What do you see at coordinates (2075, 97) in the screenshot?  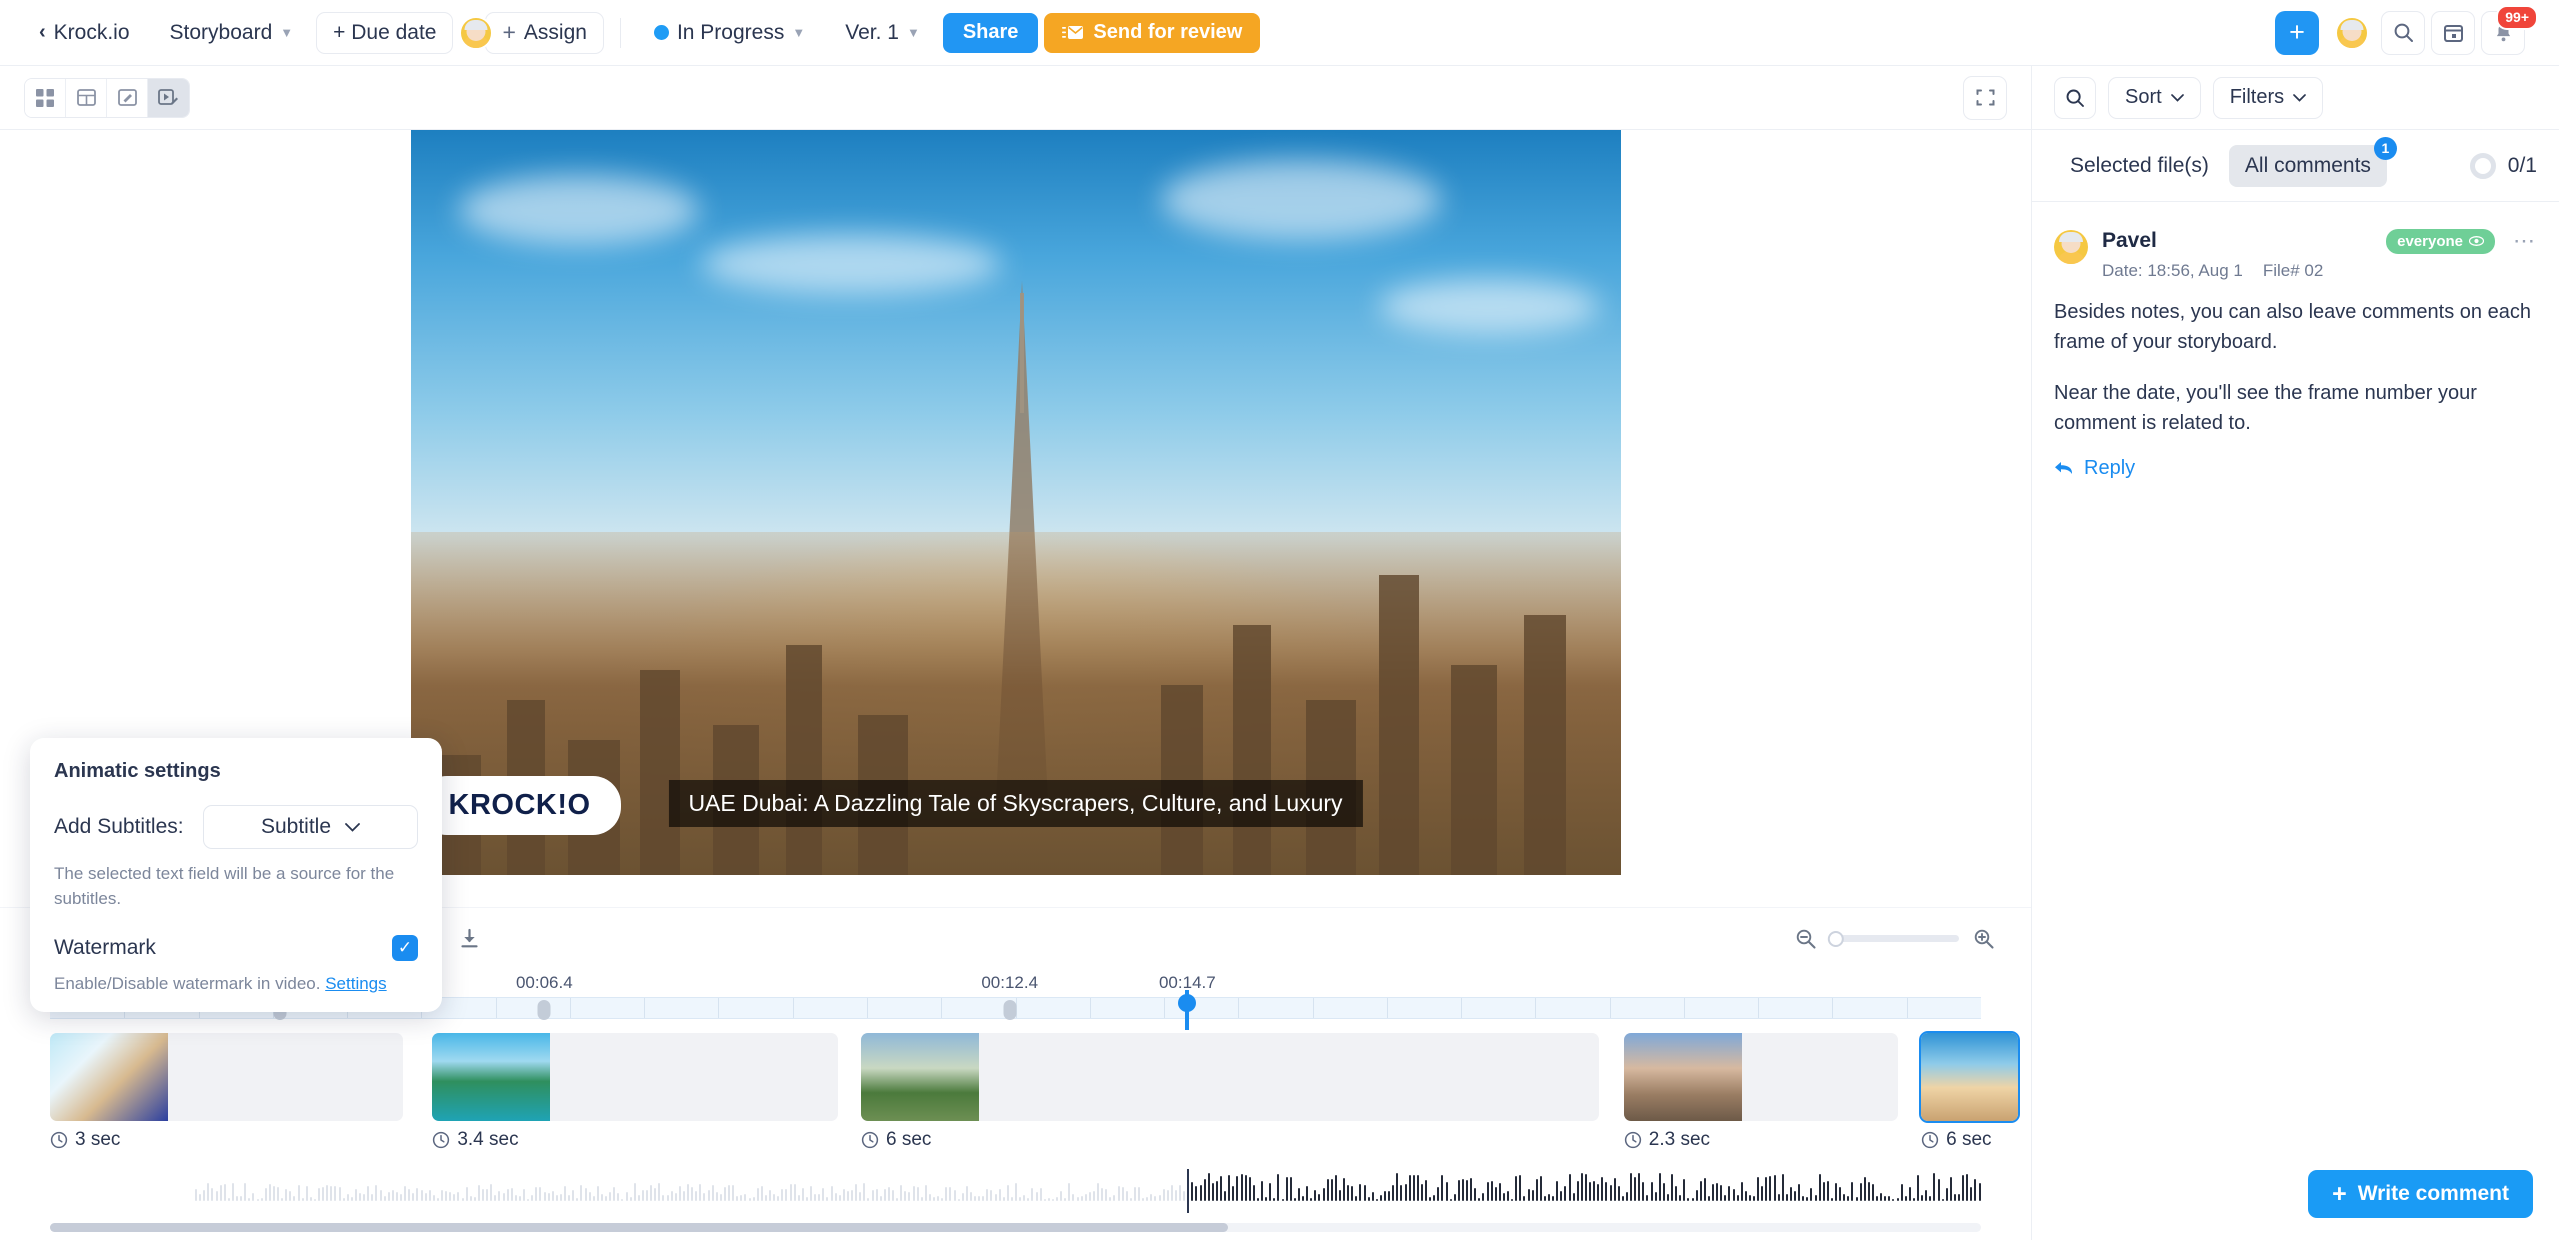 I see `comments-search-button` at bounding box center [2075, 97].